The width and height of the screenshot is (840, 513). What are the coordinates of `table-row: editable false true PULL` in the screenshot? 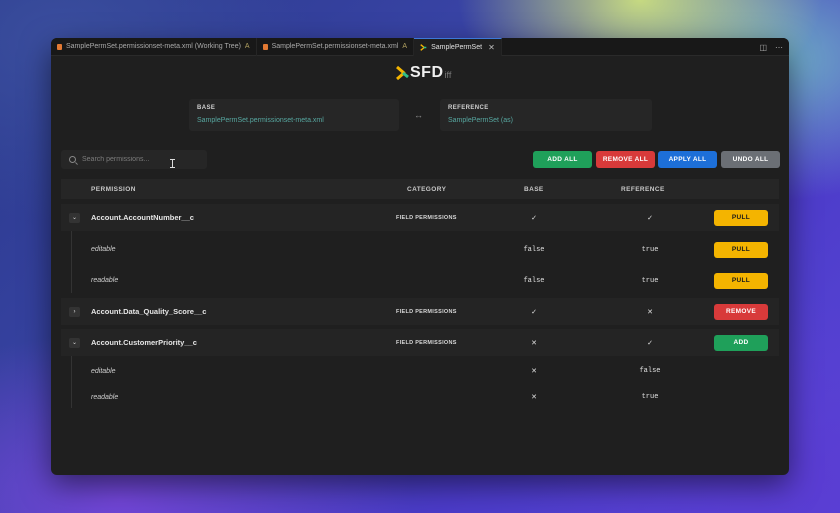 It's located at (420, 249).